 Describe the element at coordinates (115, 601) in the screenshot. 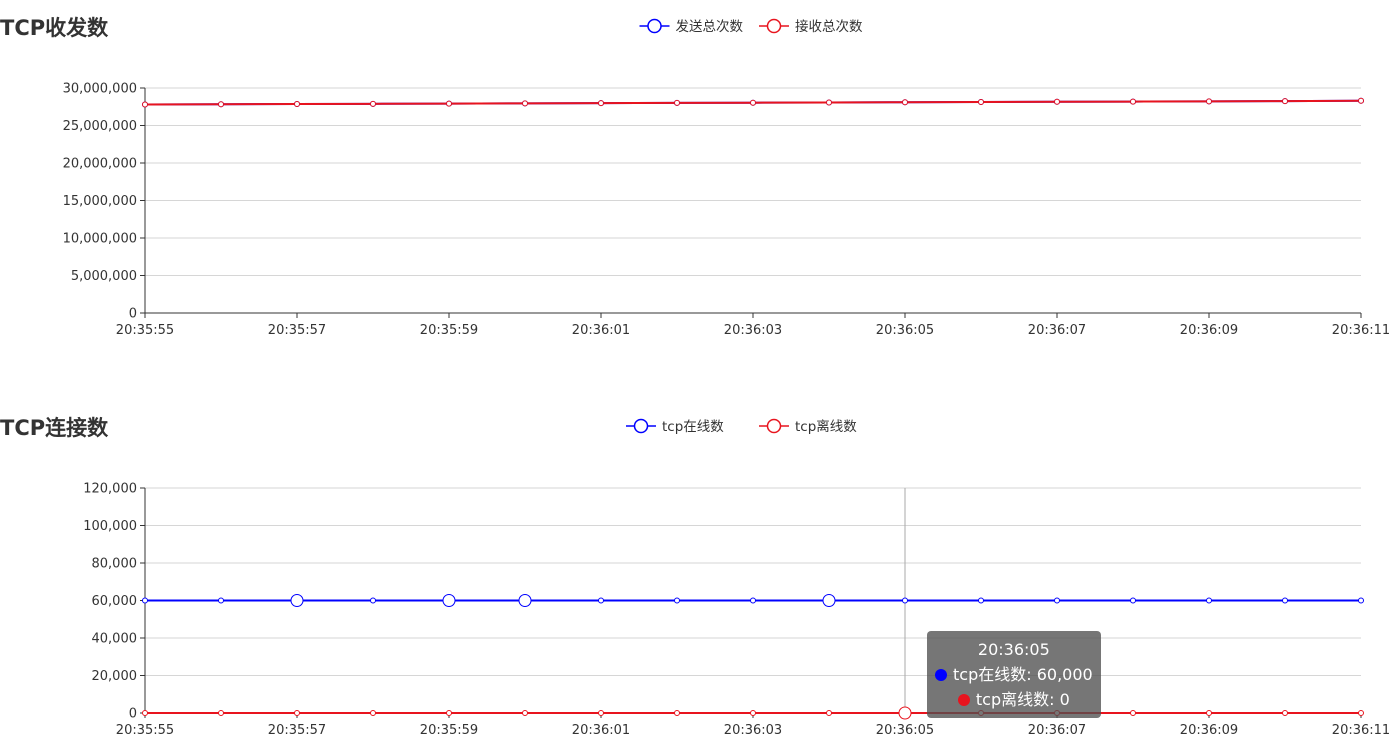

I see `y-tick-label: 60,000` at that location.